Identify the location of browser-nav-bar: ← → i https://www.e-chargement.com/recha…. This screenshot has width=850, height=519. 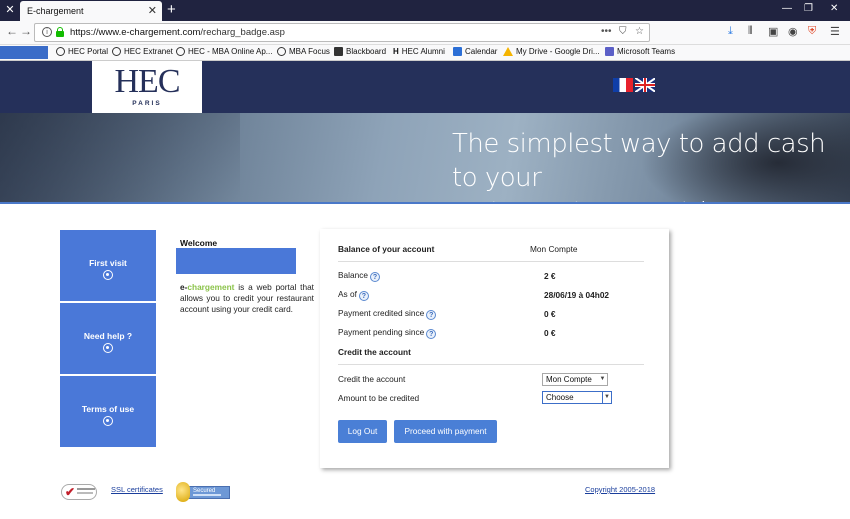
(425, 33).